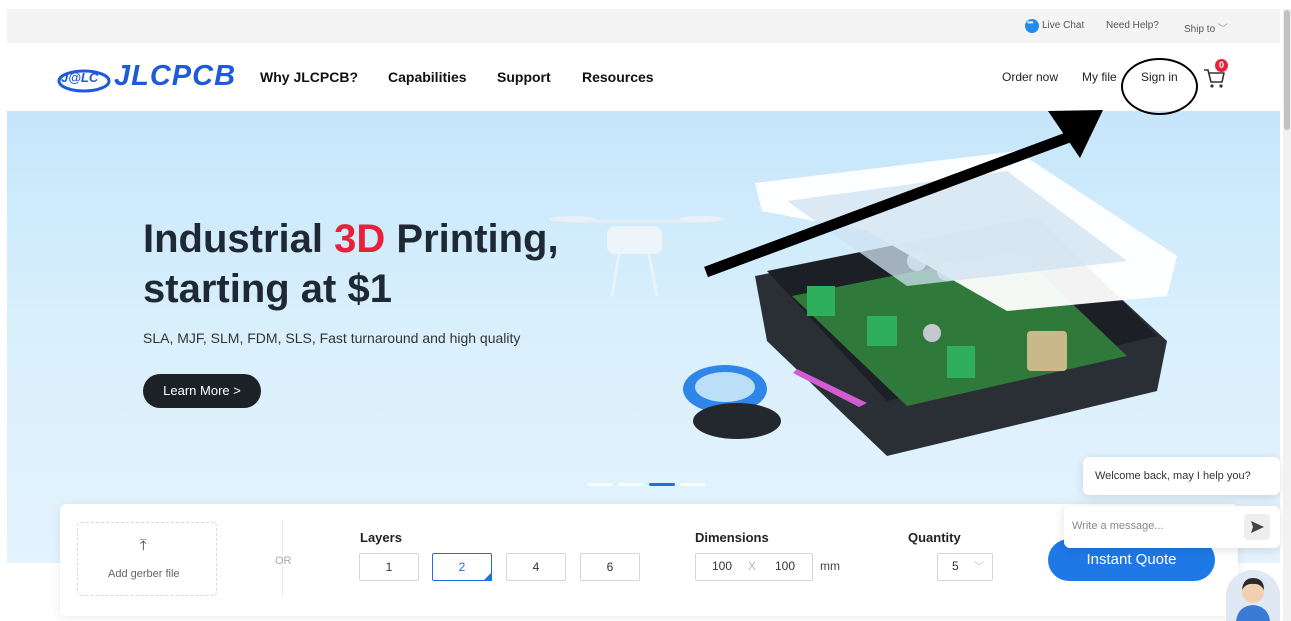  What do you see at coordinates (524, 77) in the screenshot?
I see `nav-support: Support` at bounding box center [524, 77].